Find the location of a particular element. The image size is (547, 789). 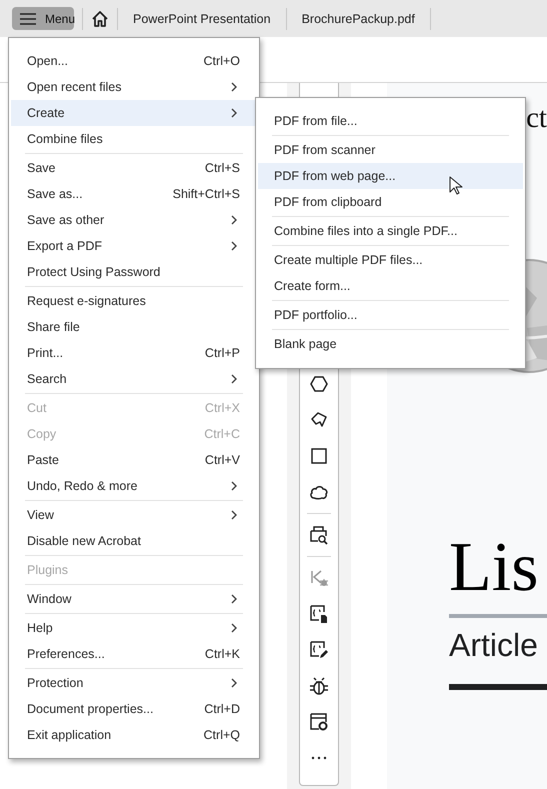

script-page-icon is located at coordinates (319, 614).